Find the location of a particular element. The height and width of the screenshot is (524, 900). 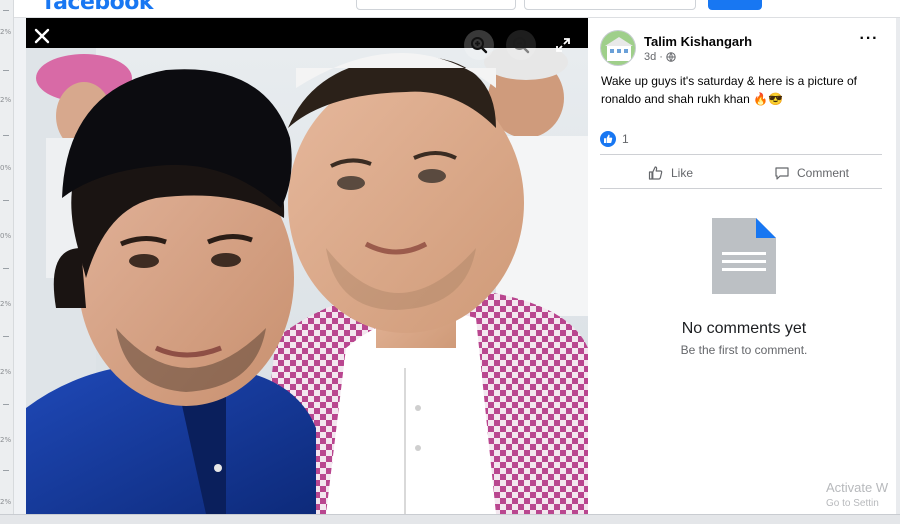

post-author-name: Talim Kishangarh is located at coordinates (698, 41).